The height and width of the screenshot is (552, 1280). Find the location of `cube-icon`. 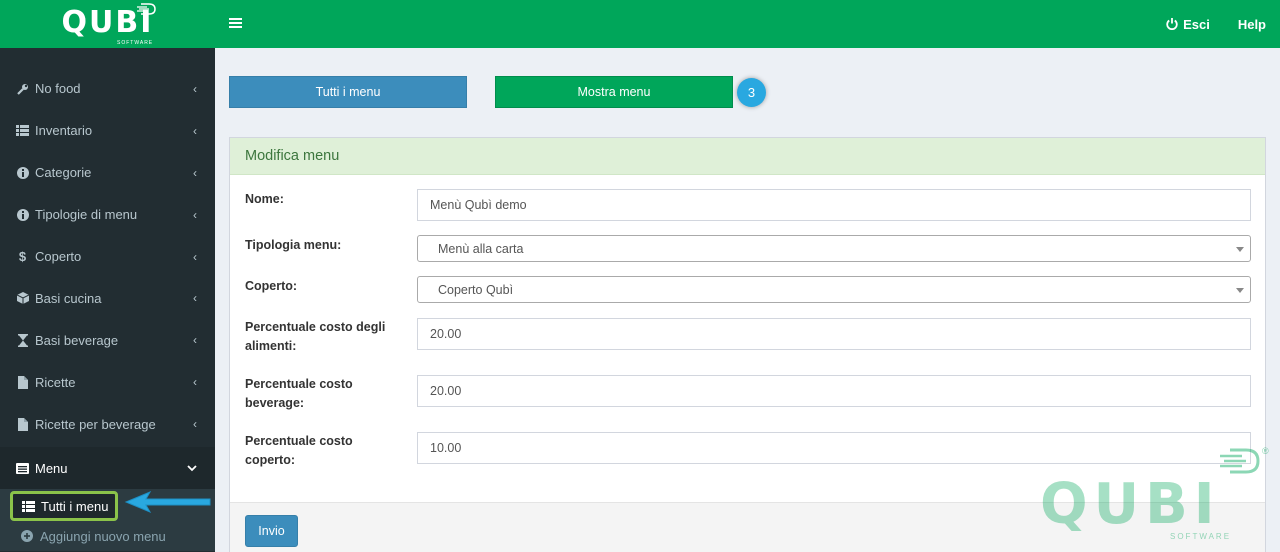

cube-icon is located at coordinates (22, 298).